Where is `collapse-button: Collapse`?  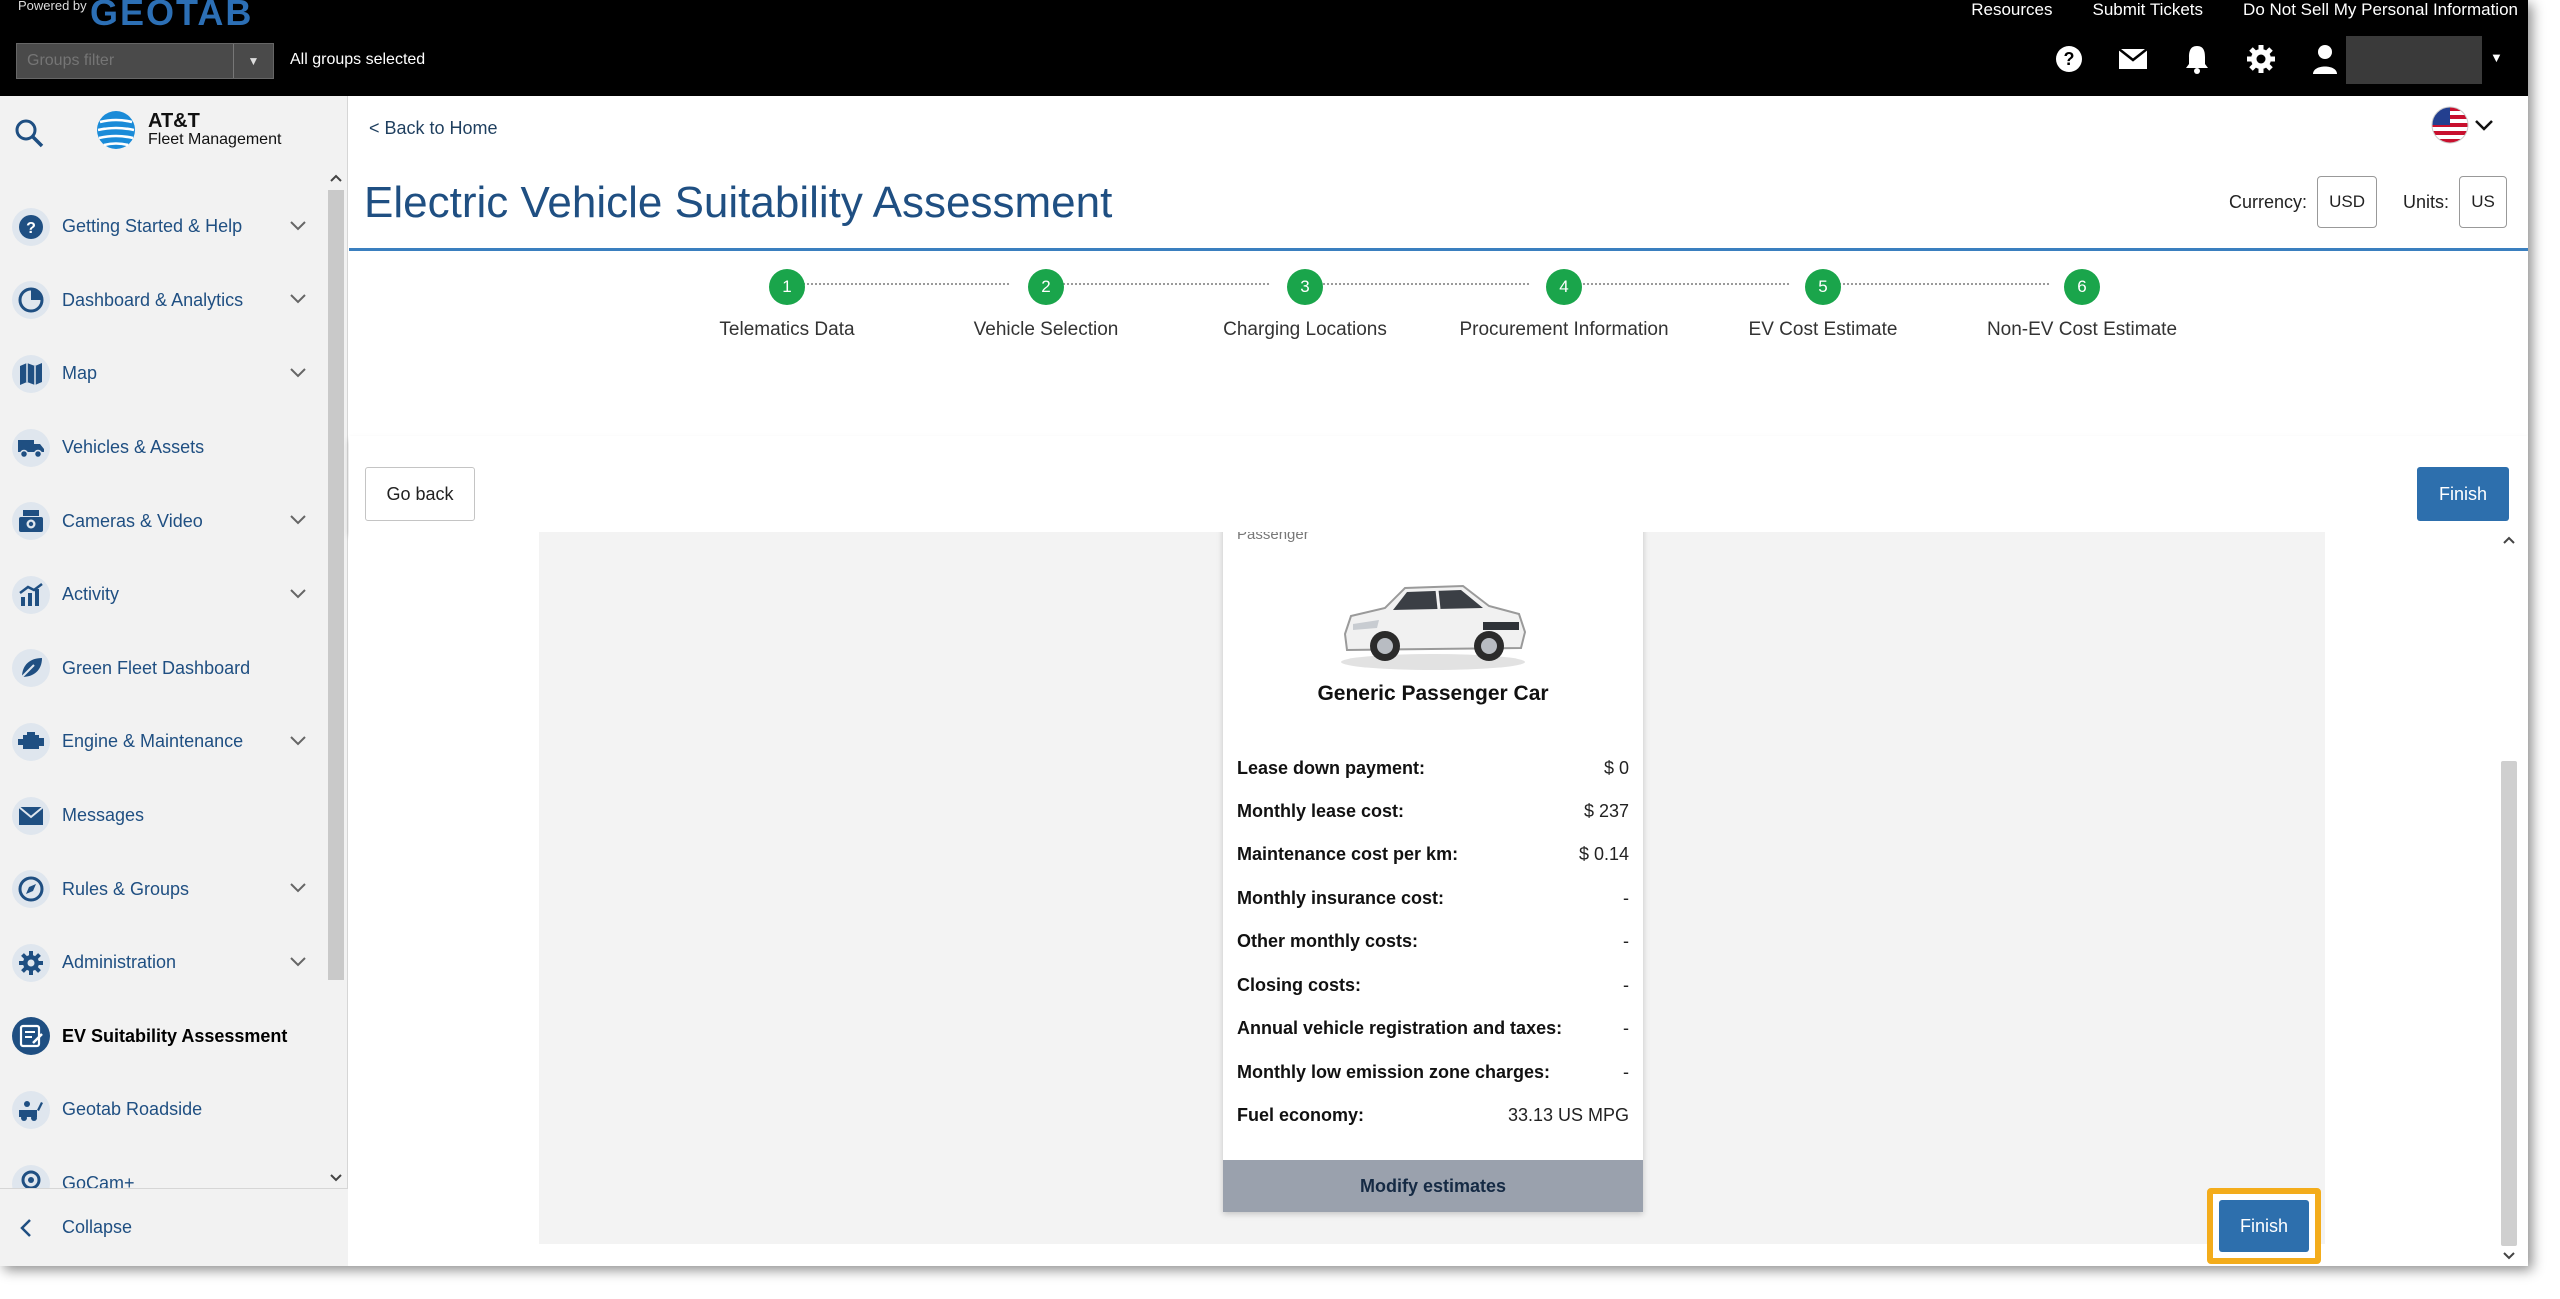 collapse-button: Collapse is located at coordinates (174, 1227).